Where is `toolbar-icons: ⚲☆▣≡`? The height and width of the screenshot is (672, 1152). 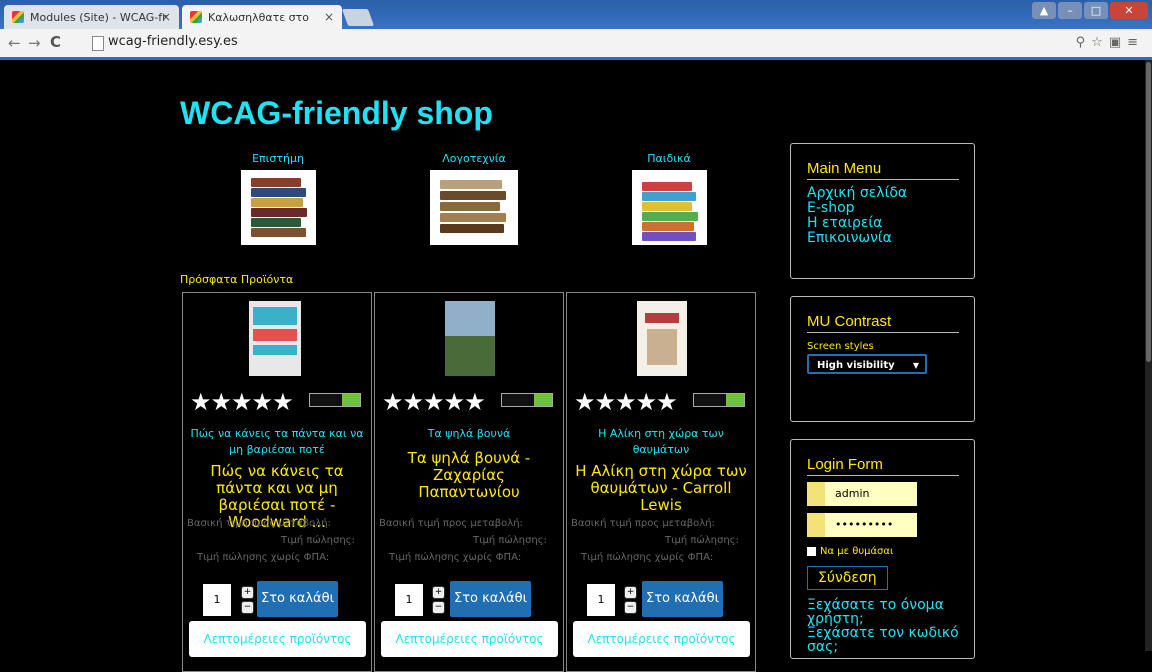
toolbar-icons: ⚲☆▣≡ is located at coordinates (1110, 42).